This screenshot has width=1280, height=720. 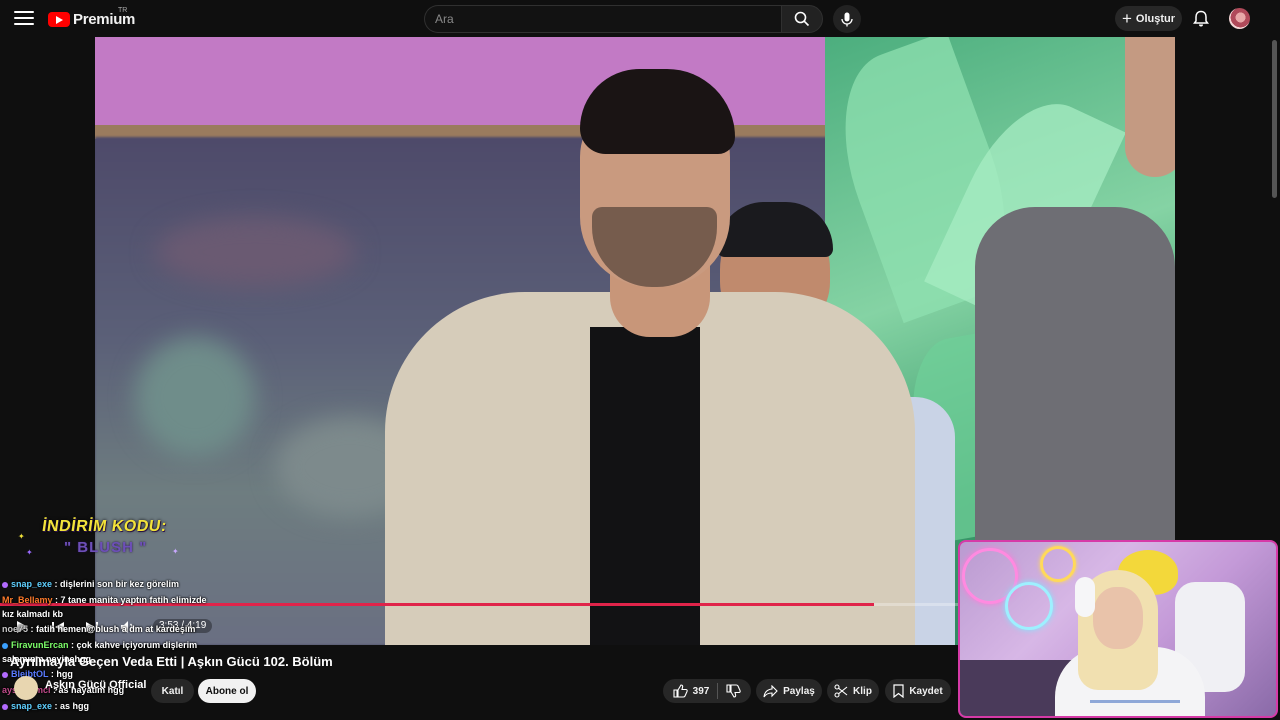 I want to click on search-button, so click(x=802, y=19).